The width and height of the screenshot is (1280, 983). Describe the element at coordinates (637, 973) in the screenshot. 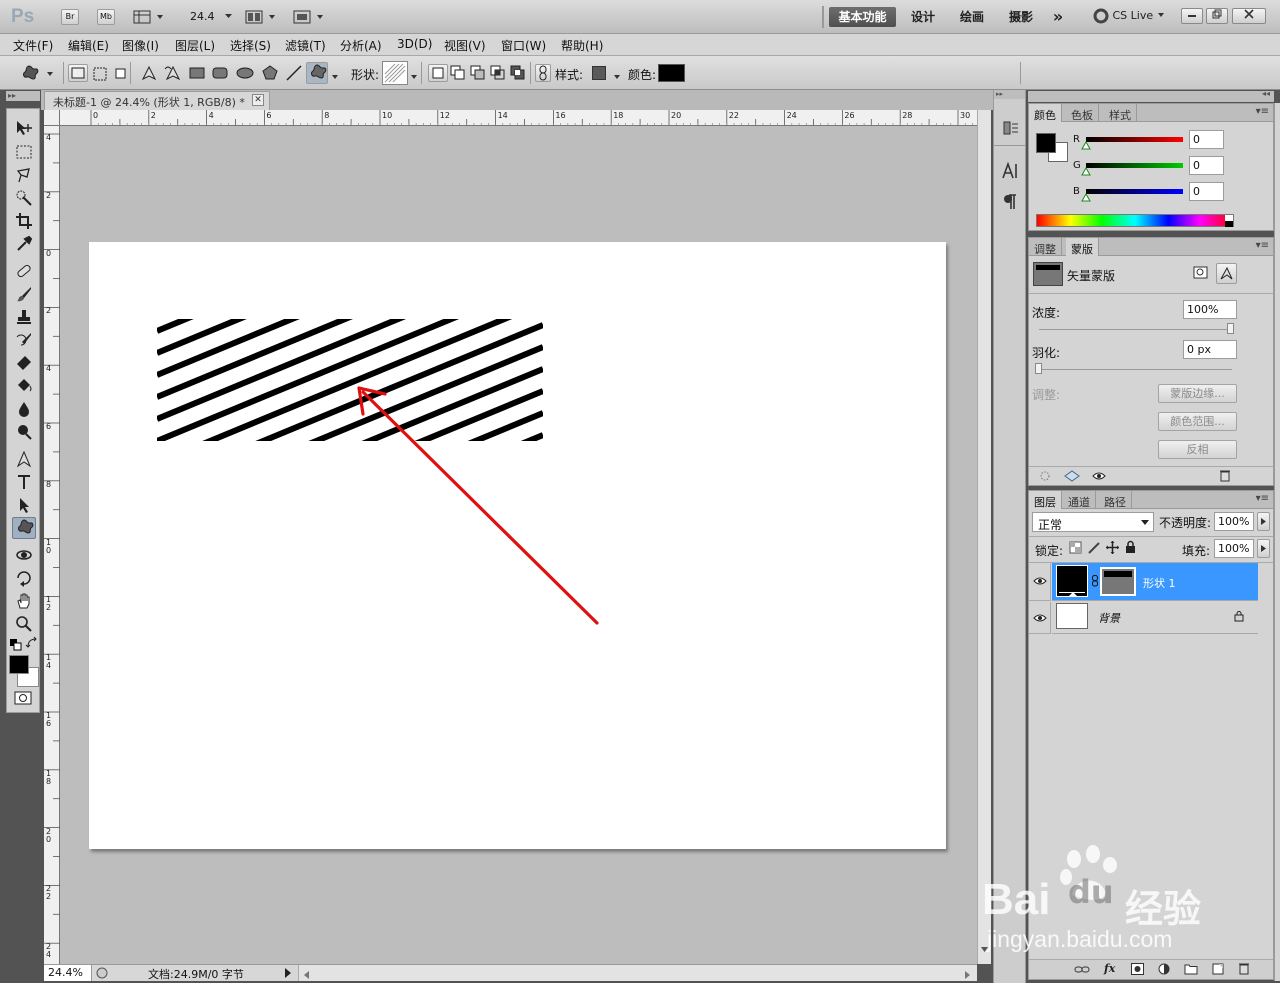

I see `horizontal-scrollbar` at that location.